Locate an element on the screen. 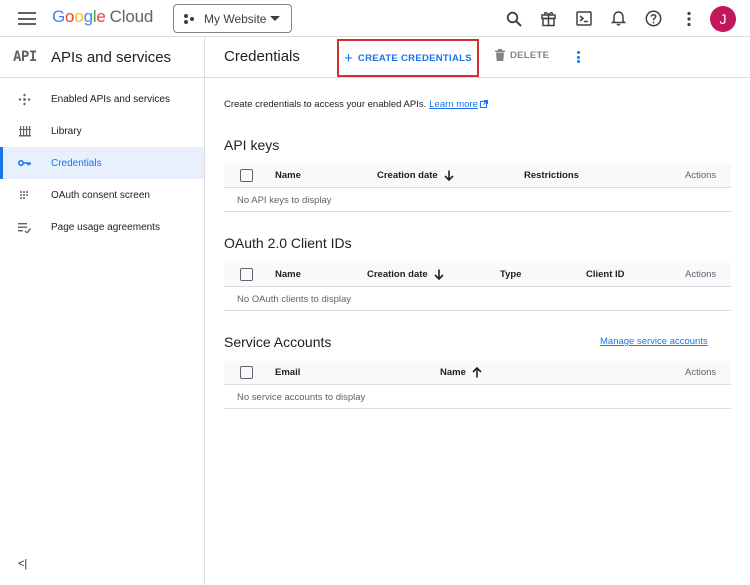  delete-button: DELETE is located at coordinates (522, 55).